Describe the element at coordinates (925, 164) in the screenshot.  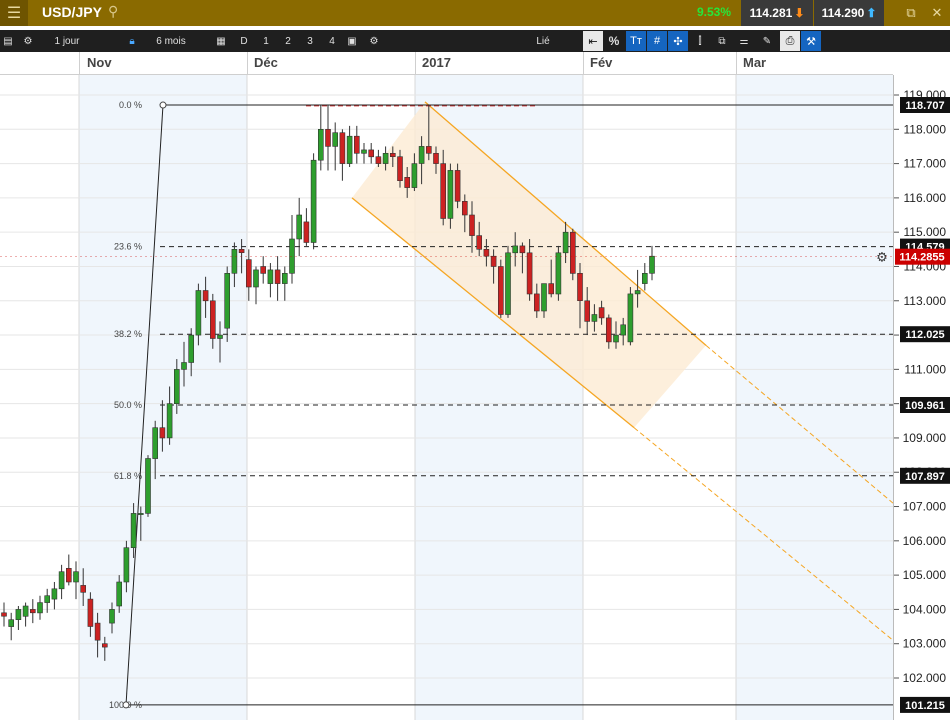
I see `y-tick-label: 117.000` at that location.